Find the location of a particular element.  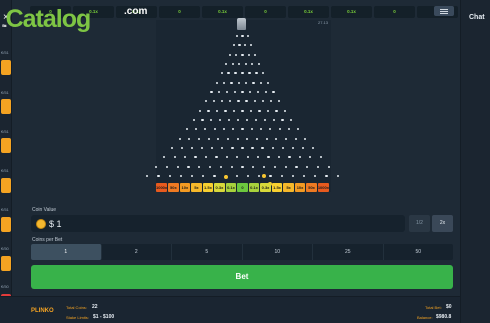

chat-panel is located at coordinates (475, 161).